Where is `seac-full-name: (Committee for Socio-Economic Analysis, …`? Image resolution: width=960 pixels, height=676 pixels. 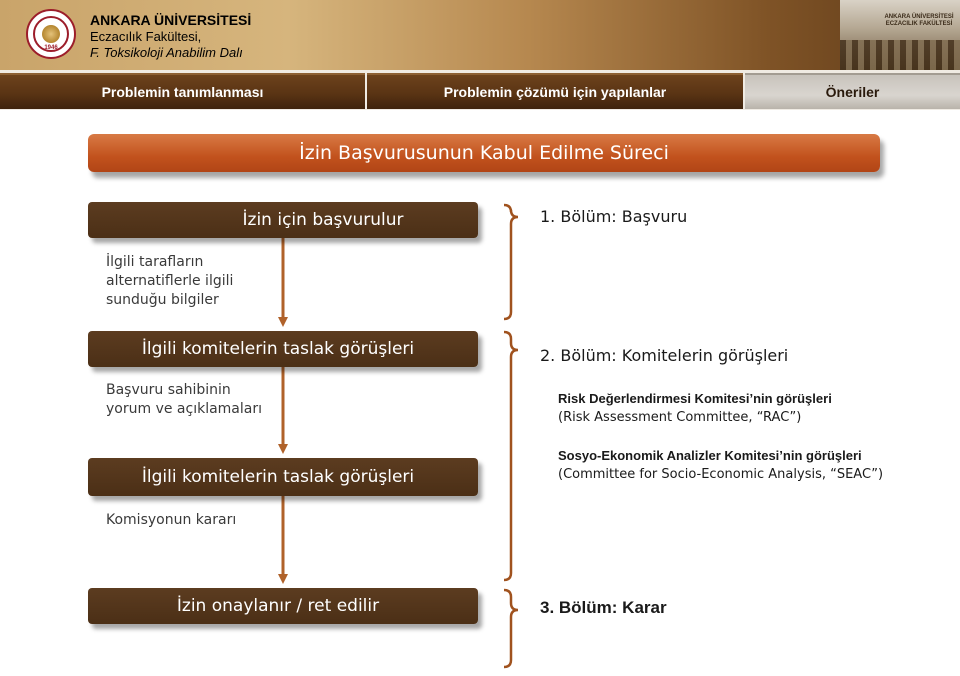
seac-full-name: (Committee for Socio-Economic Analysis, … is located at coordinates (721, 474).